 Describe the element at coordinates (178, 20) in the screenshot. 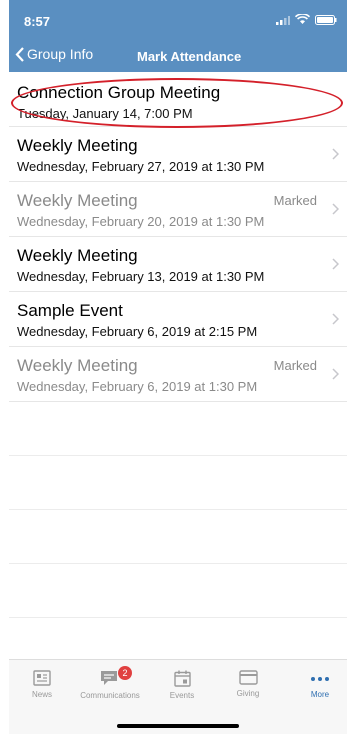

I see `status-bar: 8:57` at that location.